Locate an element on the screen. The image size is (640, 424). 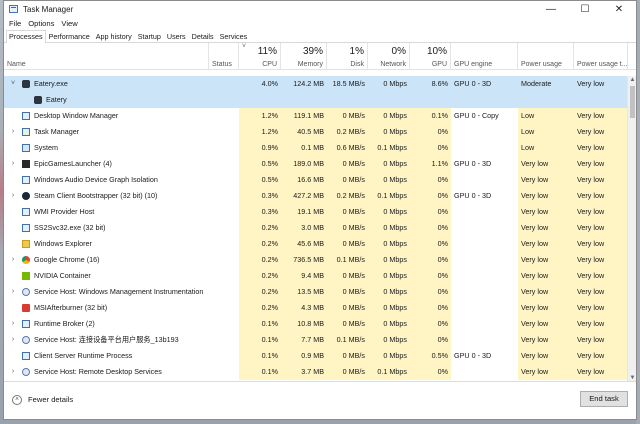
tab-startup: Startup is located at coordinates (149, 36).